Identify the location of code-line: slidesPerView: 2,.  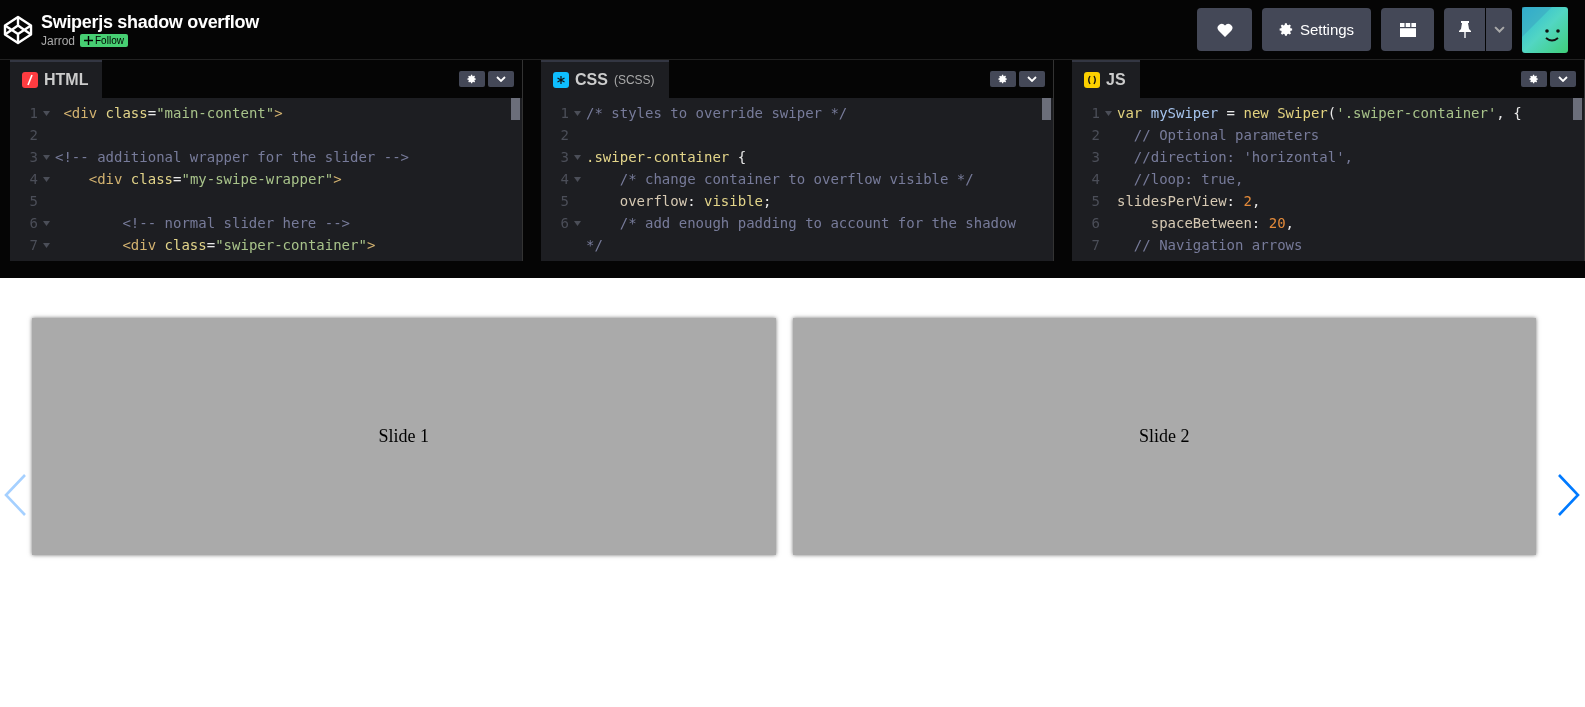
(1189, 201).